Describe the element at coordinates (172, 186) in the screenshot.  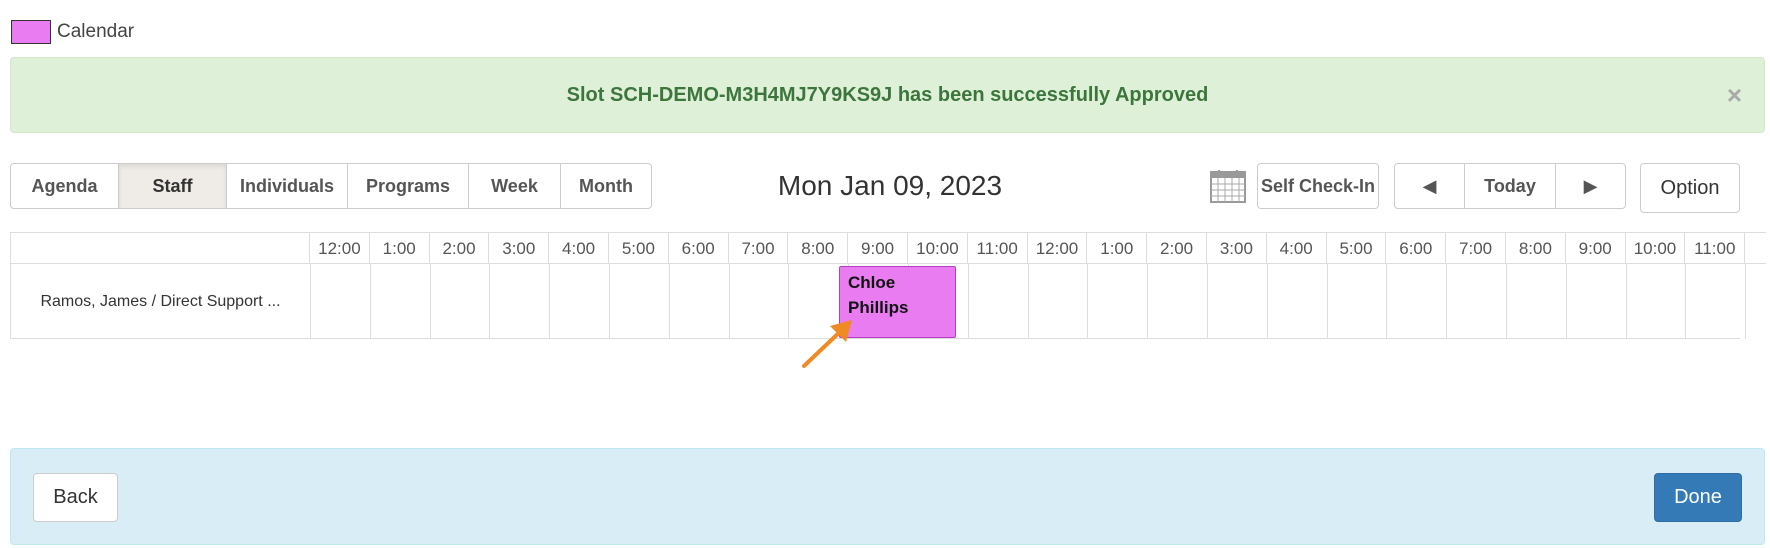
I see `view-staff-button: Staff` at that location.